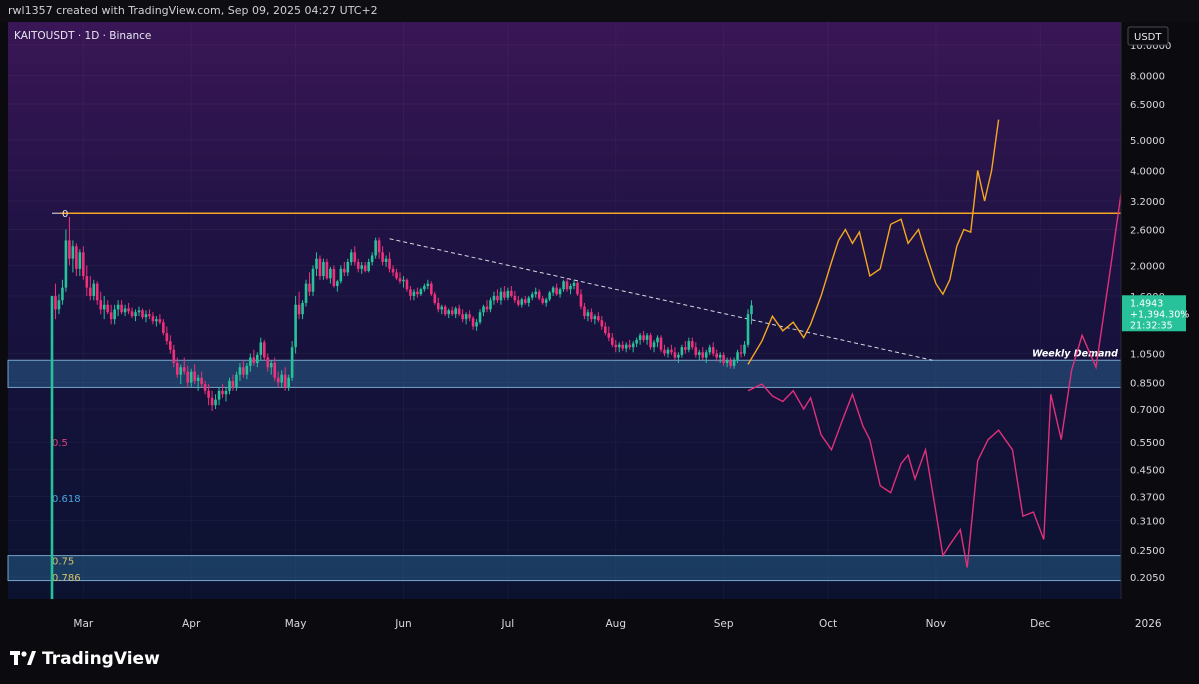 The image size is (1199, 684). What do you see at coordinates (83, 624) in the screenshot?
I see `x-tick-label: Mar` at bounding box center [83, 624].